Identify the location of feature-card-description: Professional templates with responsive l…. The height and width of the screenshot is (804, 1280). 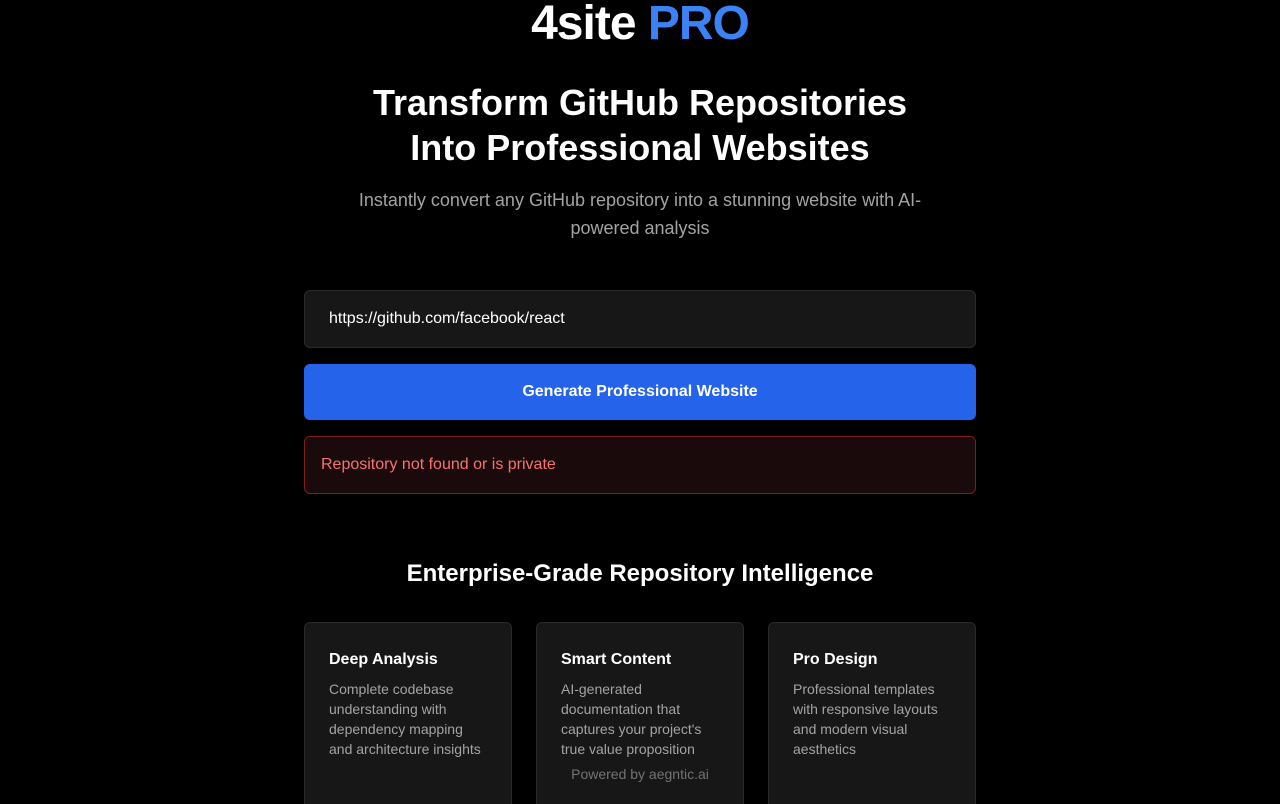
(865, 719).